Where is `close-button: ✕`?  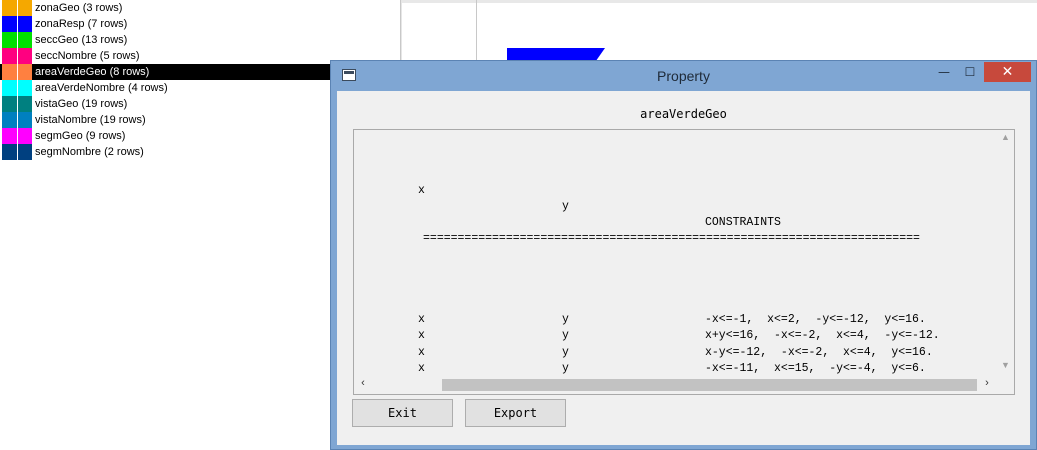 close-button: ✕ is located at coordinates (1007, 72).